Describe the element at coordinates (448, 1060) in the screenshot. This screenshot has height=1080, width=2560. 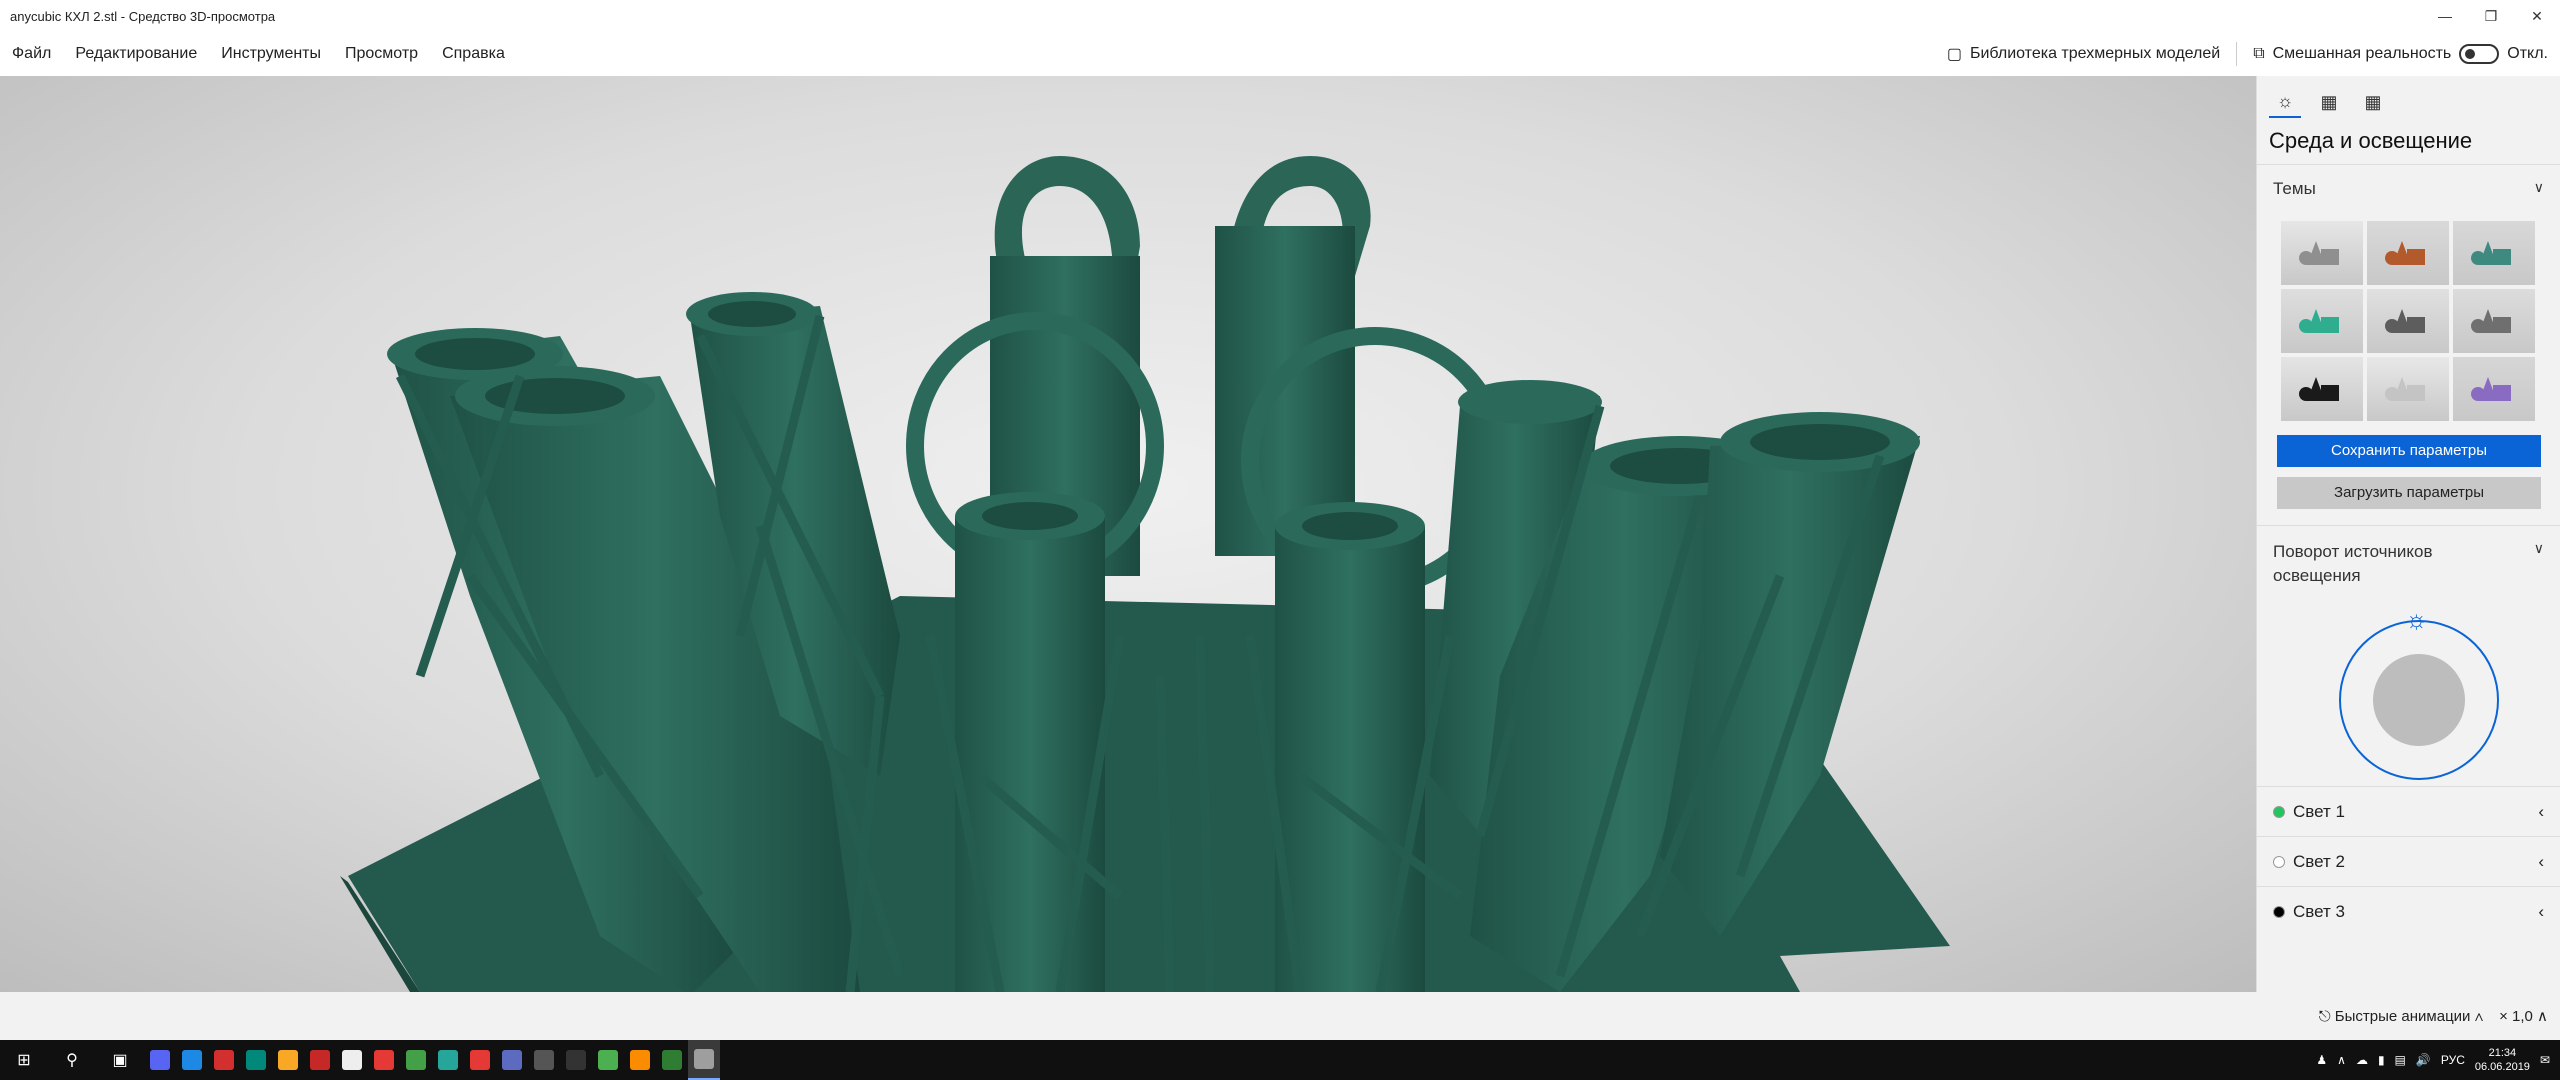
I see `taskbar-app-m-app` at that location.